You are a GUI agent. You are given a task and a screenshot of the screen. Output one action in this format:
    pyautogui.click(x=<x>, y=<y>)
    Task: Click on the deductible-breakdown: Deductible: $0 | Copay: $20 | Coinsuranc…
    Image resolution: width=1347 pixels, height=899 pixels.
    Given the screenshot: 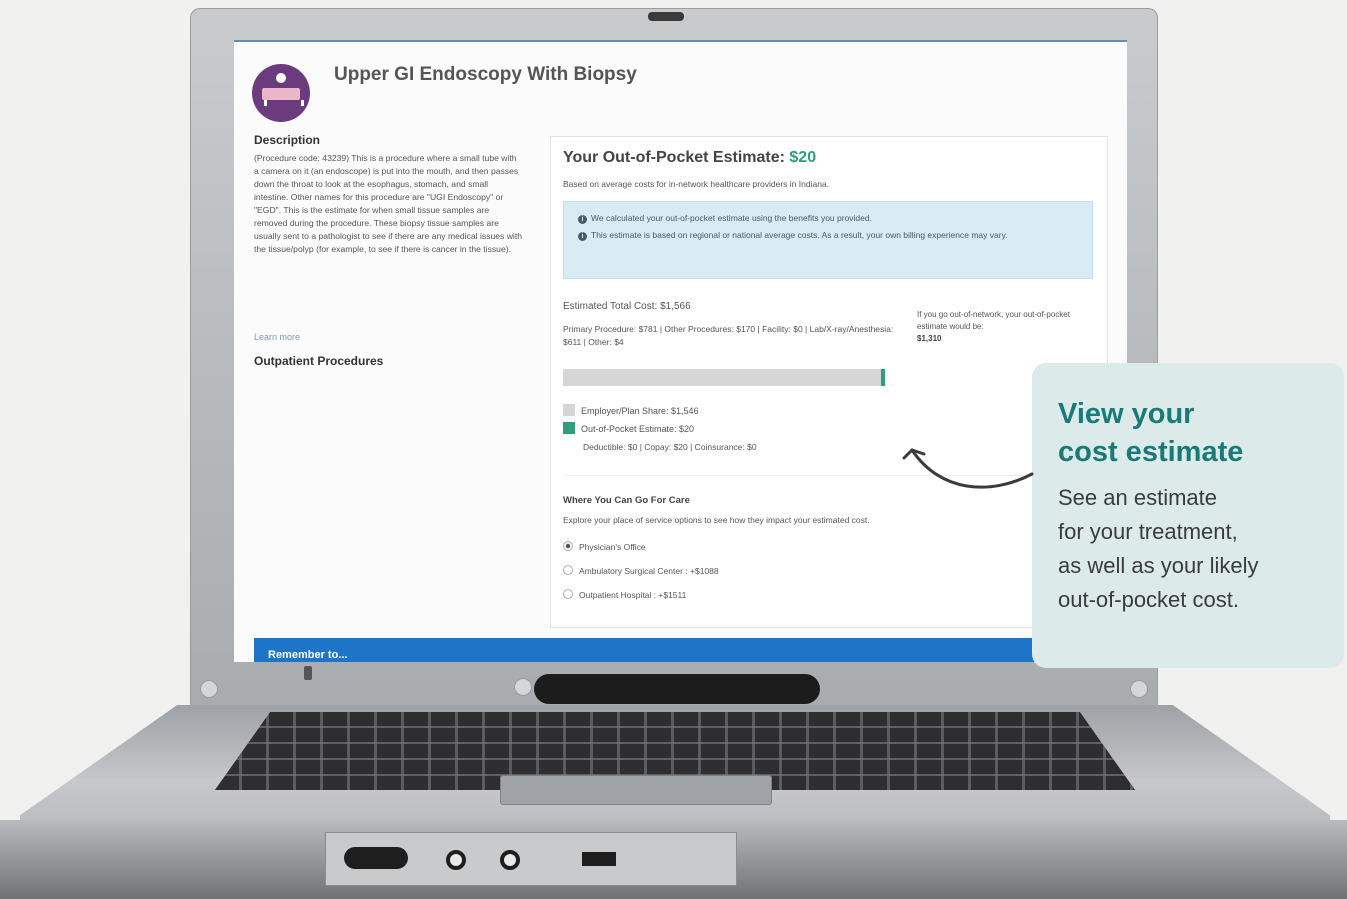 What is the action you would take?
    pyautogui.click(x=670, y=447)
    